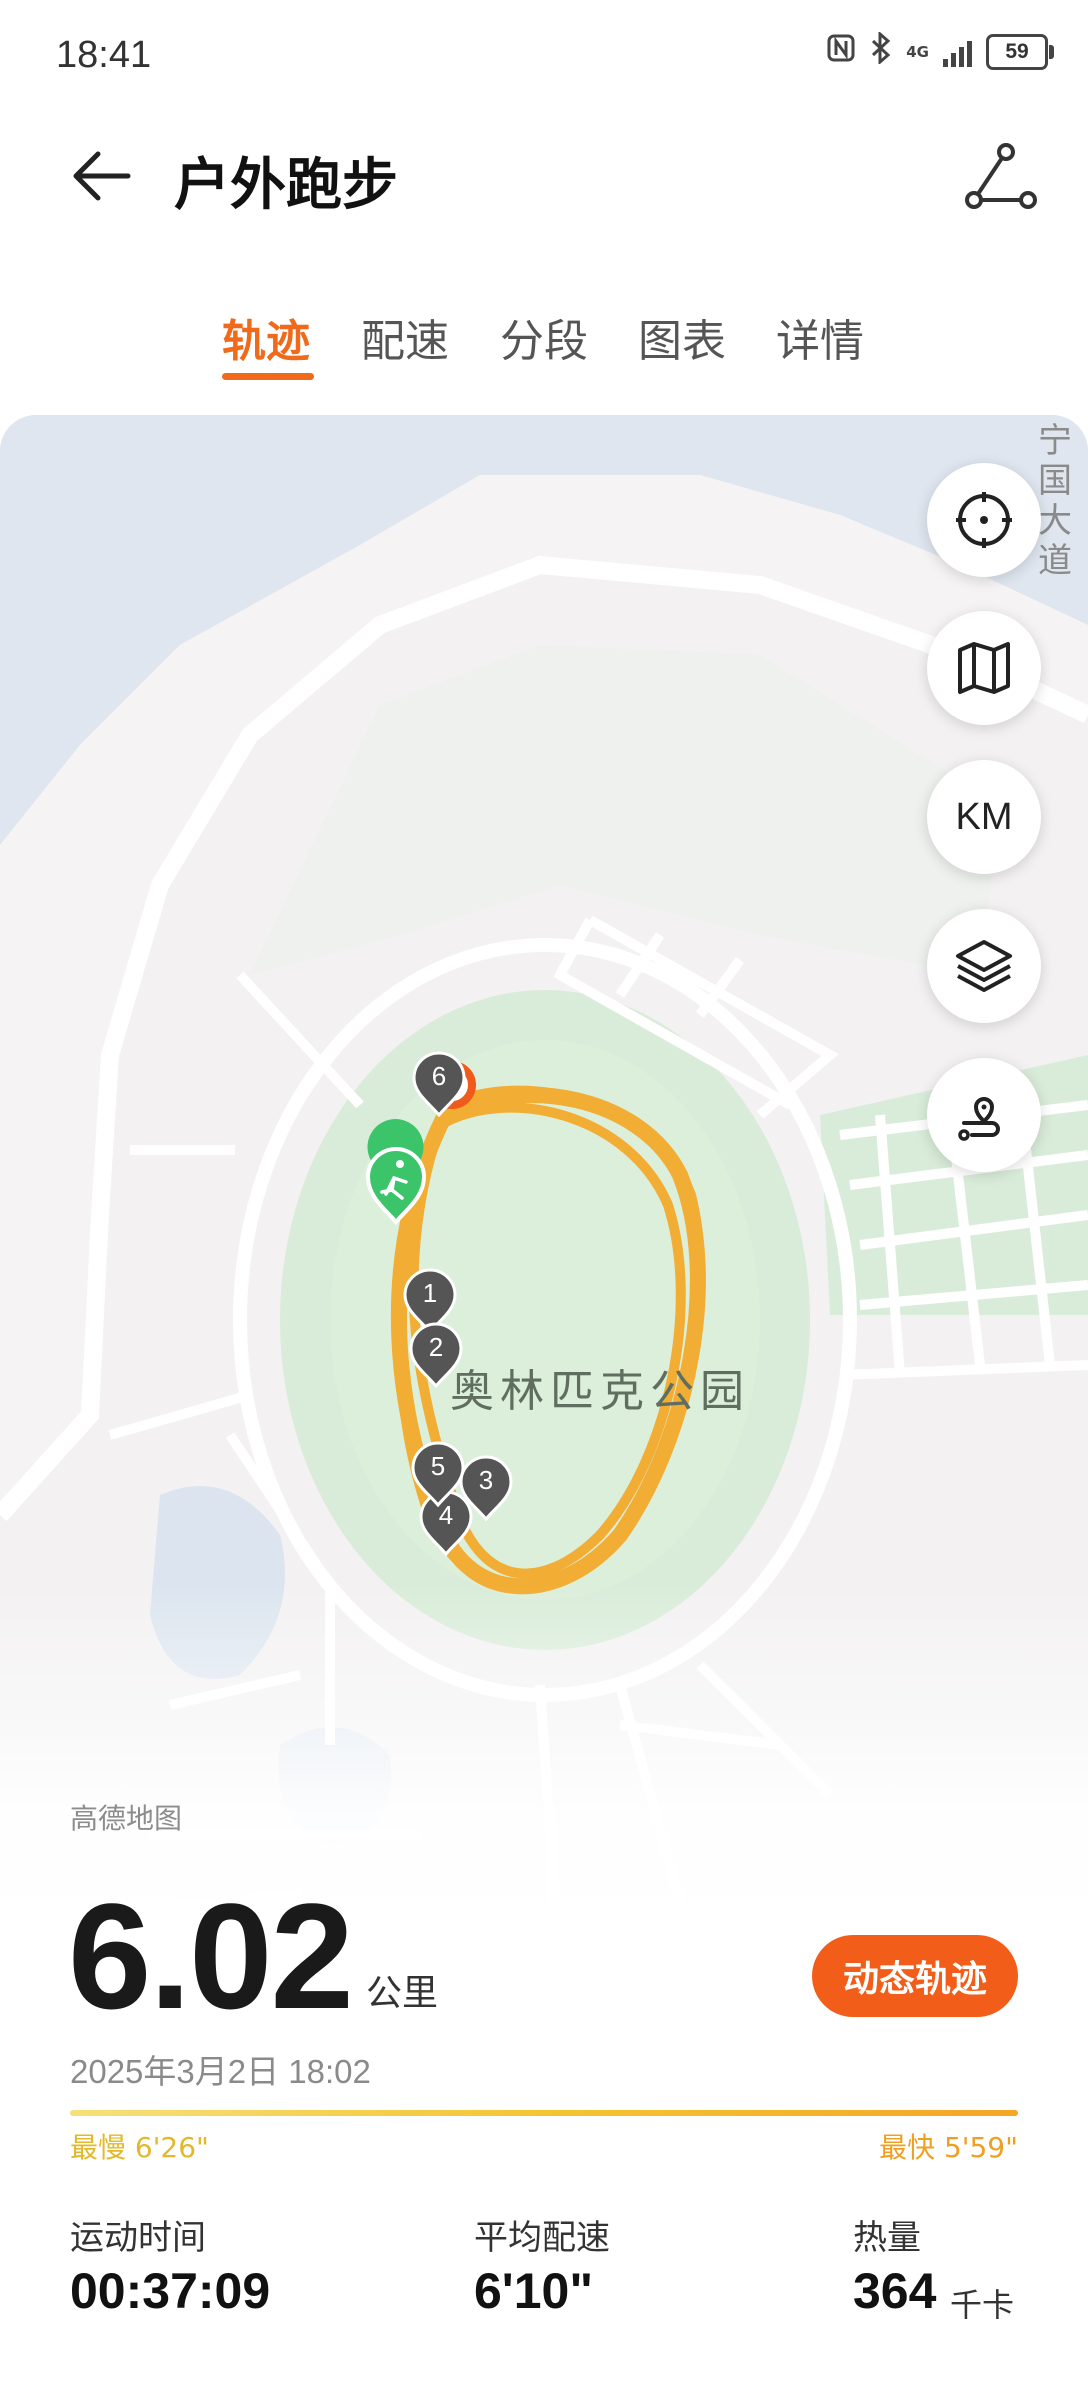 This screenshot has width=1088, height=2400. I want to click on layers-button, so click(984, 966).